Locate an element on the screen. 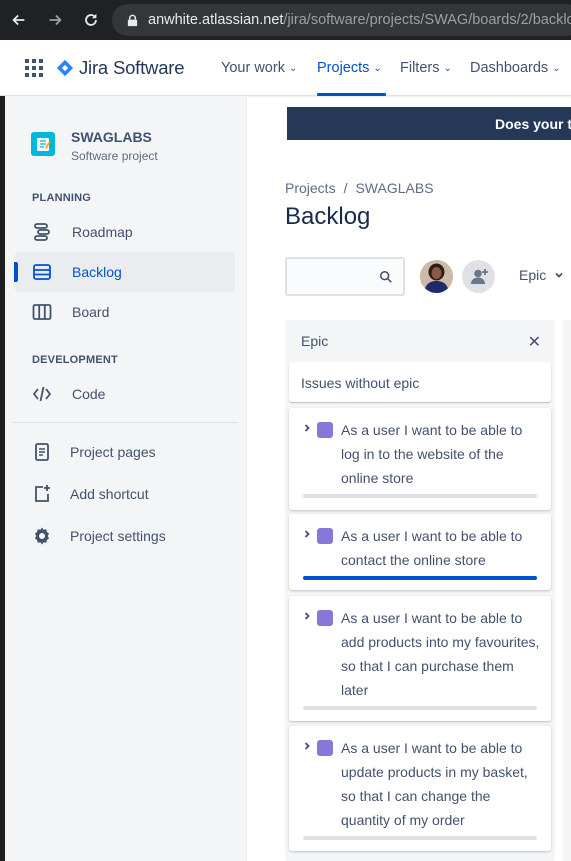 The height and width of the screenshot is (861, 571). sidebar-item-project-settings: Project settings is located at coordinates (125, 536).